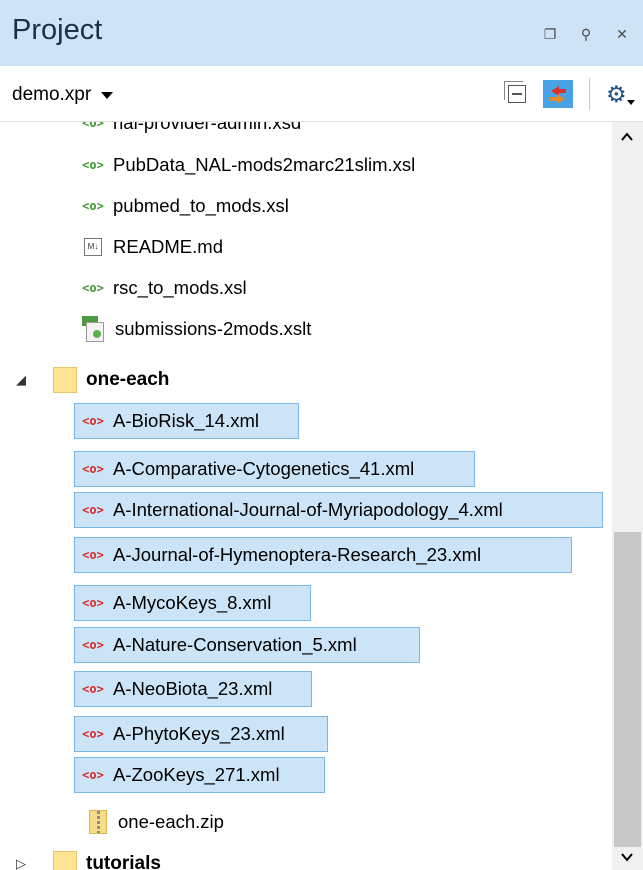 Image resolution: width=643 pixels, height=870 pixels. I want to click on scrollbar-thumb, so click(627, 689).